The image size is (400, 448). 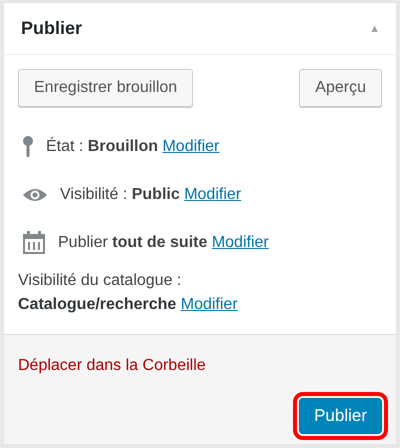 What do you see at coordinates (112, 366) in the screenshot?
I see `trash-link: Déplacer dans la Corbeille` at bounding box center [112, 366].